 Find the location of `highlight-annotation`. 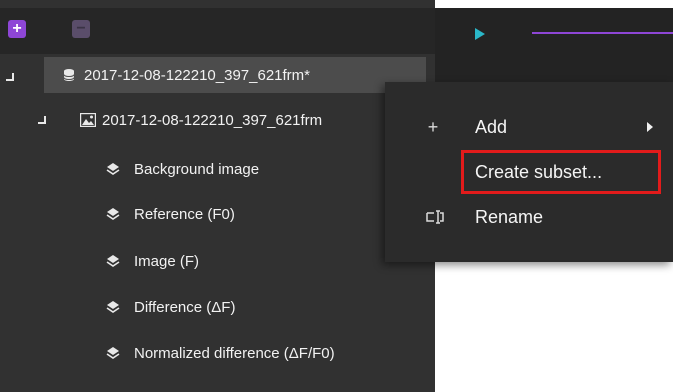

highlight-annotation is located at coordinates (561, 172).